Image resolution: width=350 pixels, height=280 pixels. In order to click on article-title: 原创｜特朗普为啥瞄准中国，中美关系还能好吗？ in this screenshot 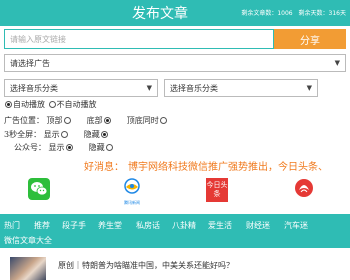, I will do `click(146, 265)`.